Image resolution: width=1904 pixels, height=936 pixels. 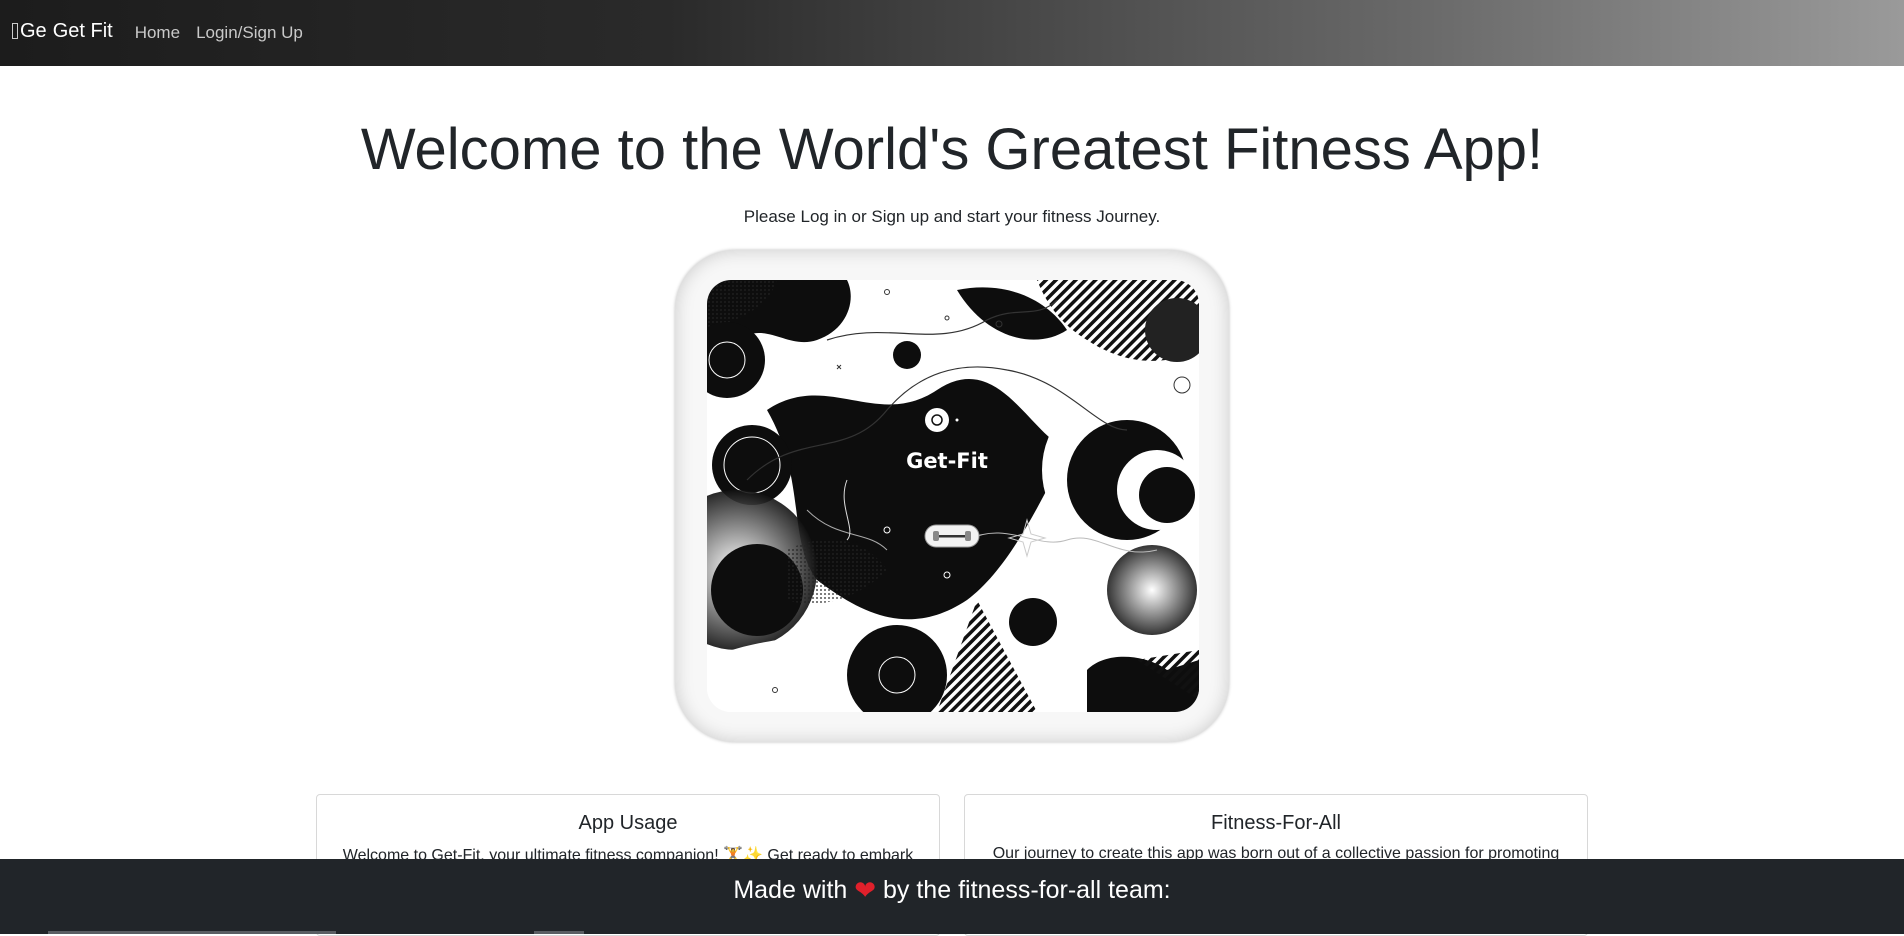 I want to click on brand-logo-image: Ge, so click(x=29, y=31).